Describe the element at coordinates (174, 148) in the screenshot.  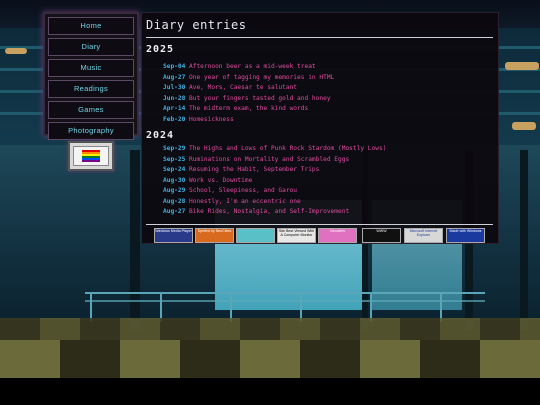
I see `entry-date: Sep-29` at that location.